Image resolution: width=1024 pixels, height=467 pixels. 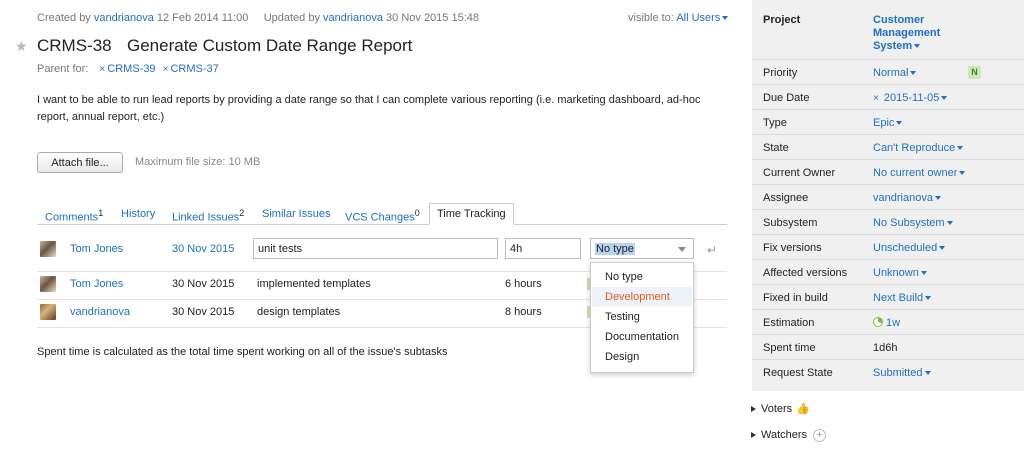 What do you see at coordinates (876, 98) in the screenshot?
I see `clear-icon: ×` at bounding box center [876, 98].